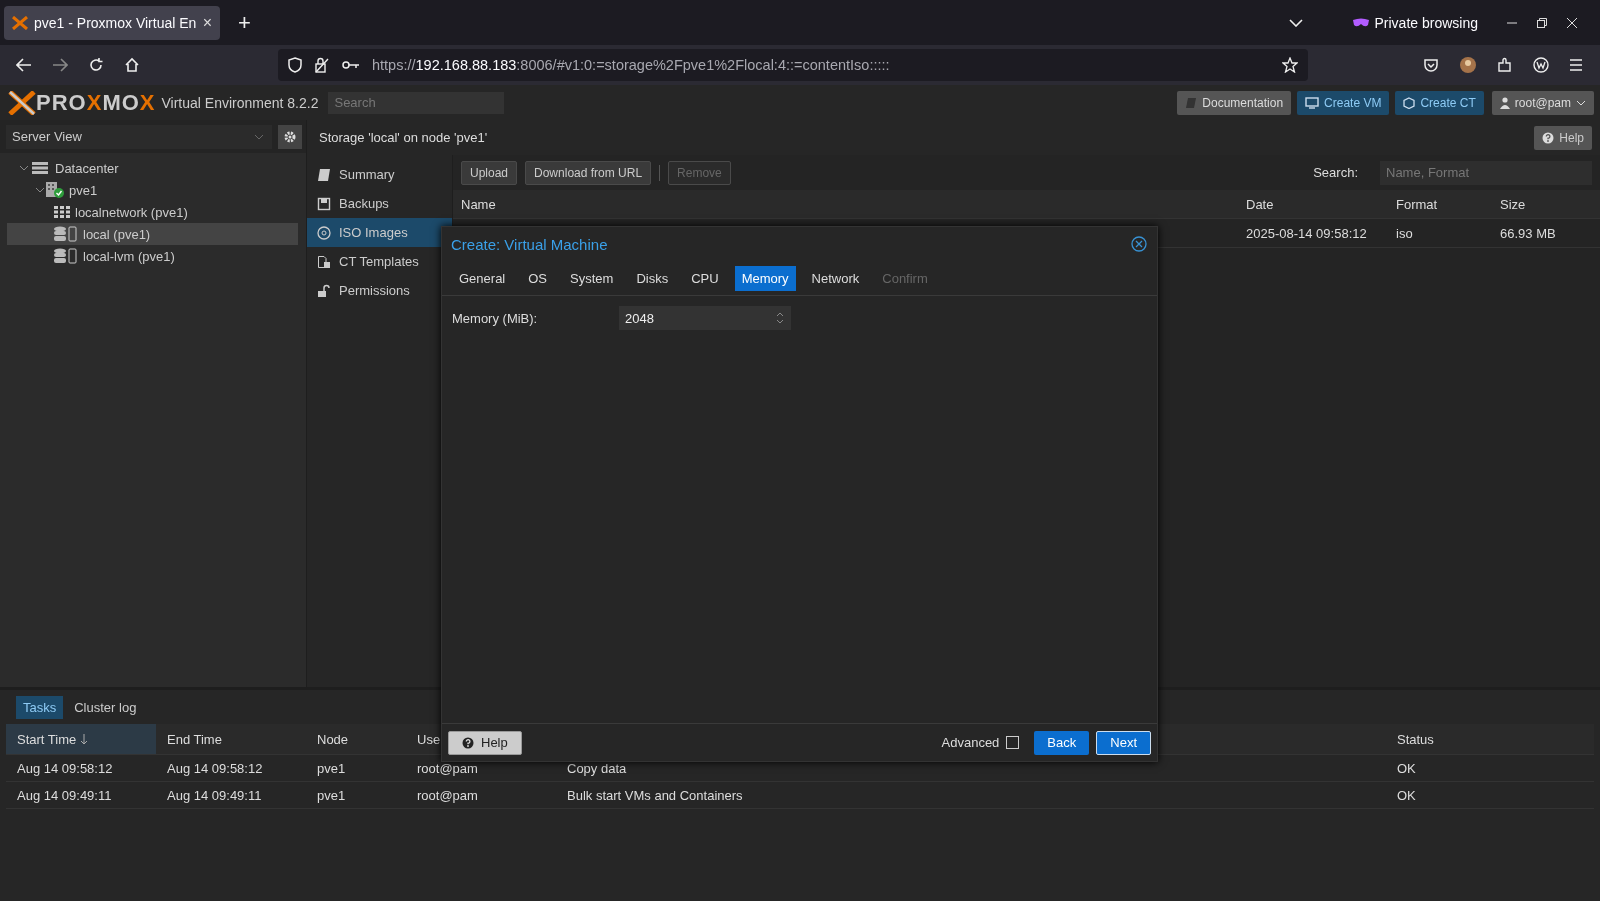 Image resolution: width=1600 pixels, height=901 pixels. Describe the element at coordinates (1306, 233) in the screenshot. I see `table-cell-text: 2025-08-14 09:58:12` at that location.